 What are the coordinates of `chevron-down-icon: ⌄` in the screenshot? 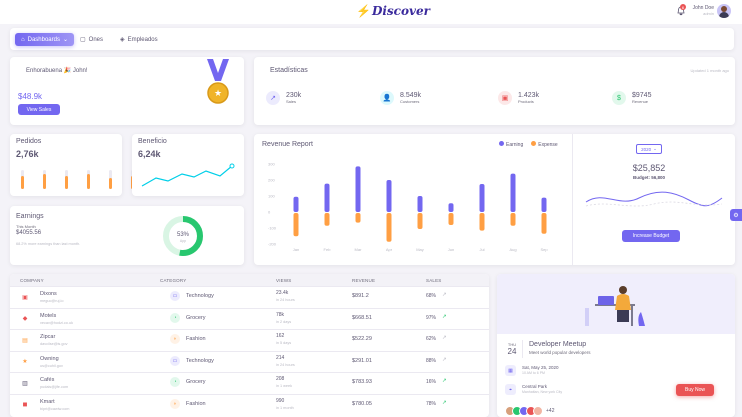 It's located at (65, 40).